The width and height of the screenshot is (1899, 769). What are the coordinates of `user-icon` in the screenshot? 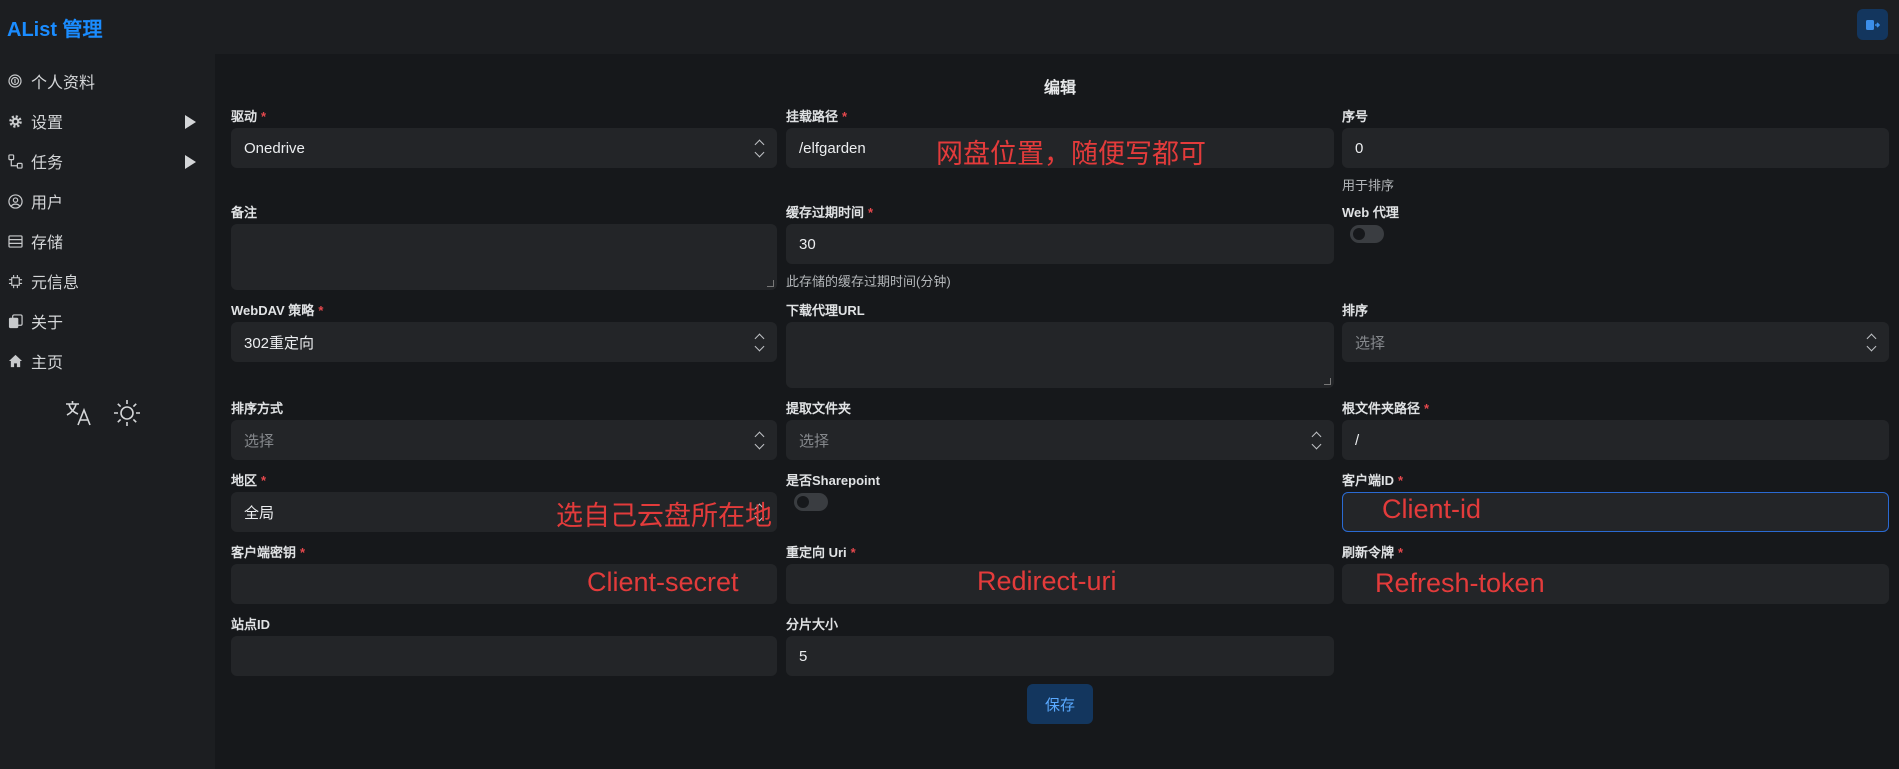 It's located at (15, 201).